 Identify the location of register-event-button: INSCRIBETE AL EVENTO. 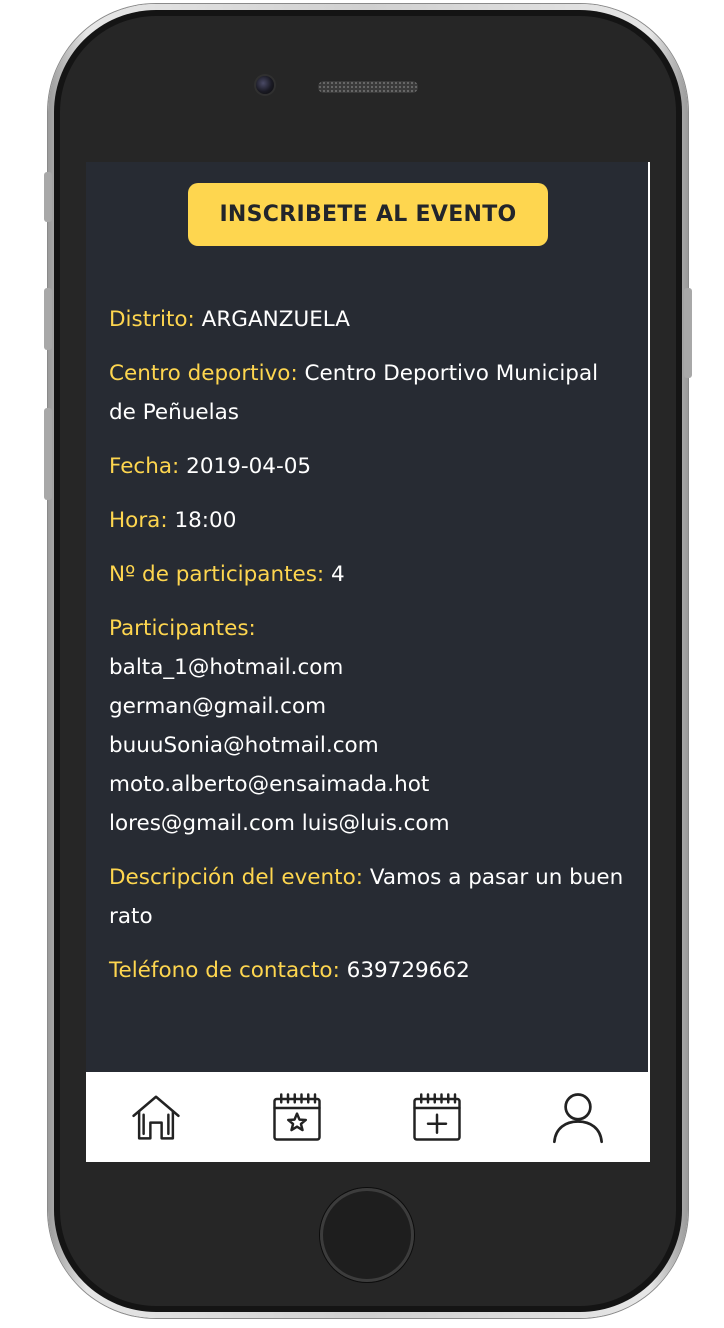
(368, 214).